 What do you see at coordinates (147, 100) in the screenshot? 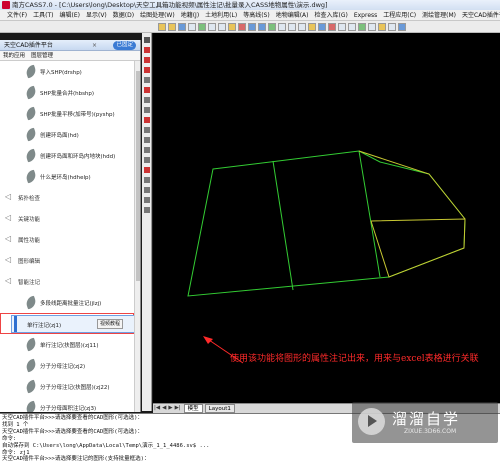
I see `pipeline-icon` at bounding box center [147, 100].